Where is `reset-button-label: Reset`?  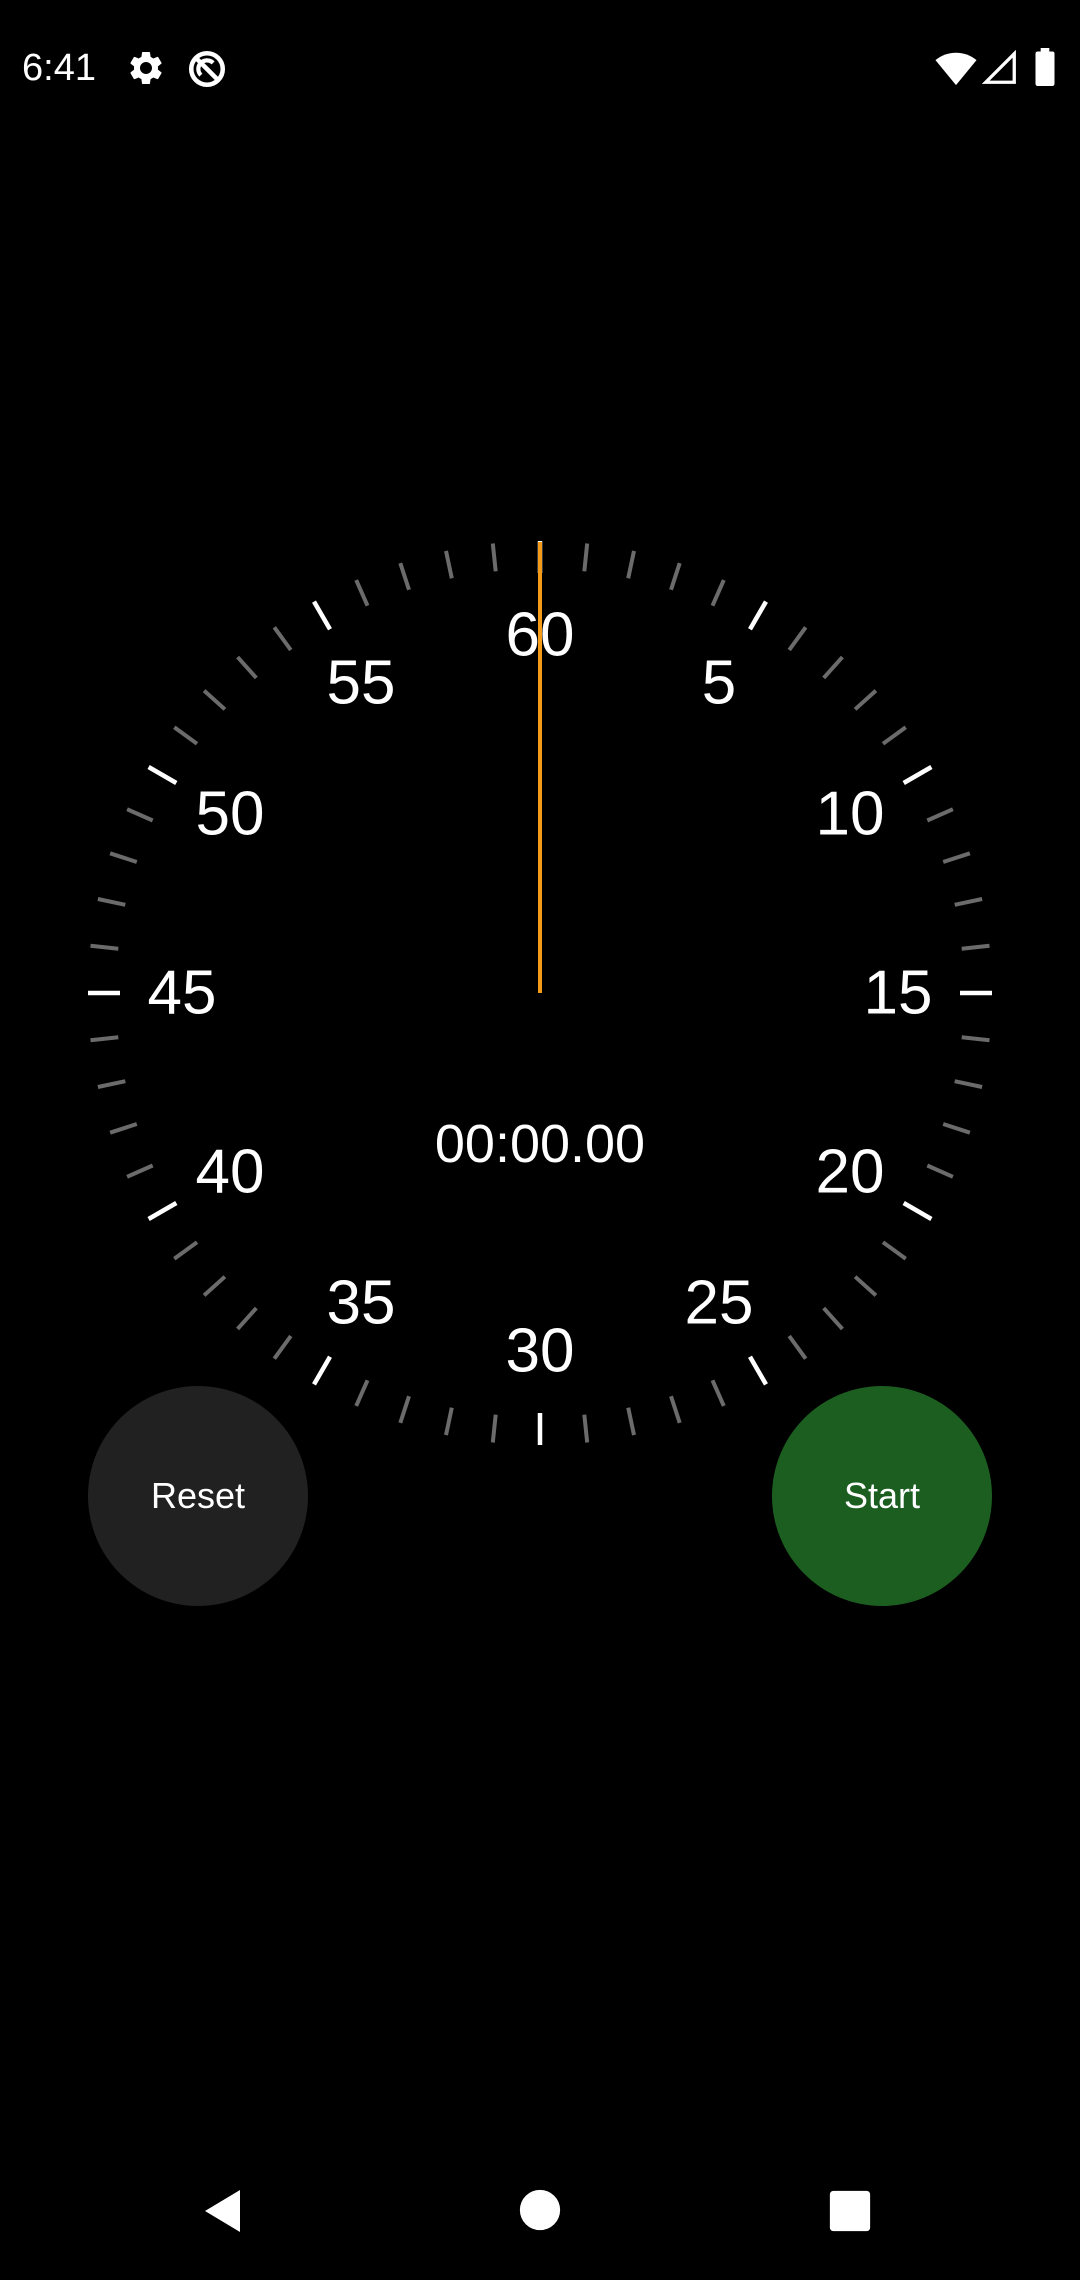 reset-button-label: Reset is located at coordinates (198, 1495).